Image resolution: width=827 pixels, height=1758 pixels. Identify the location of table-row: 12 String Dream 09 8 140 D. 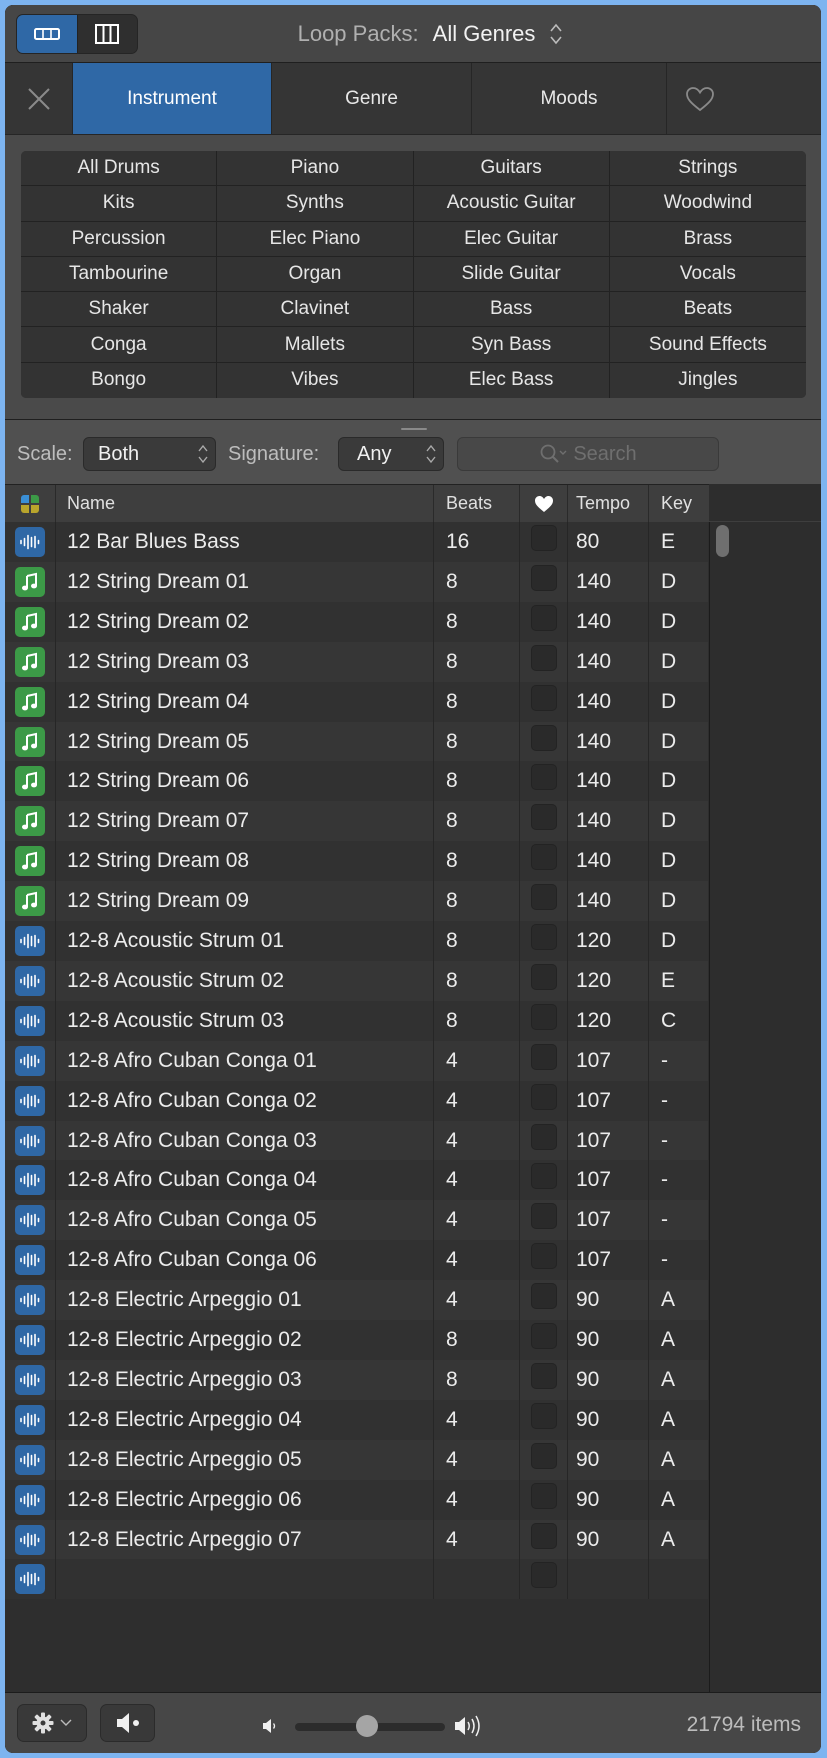
(356, 901).